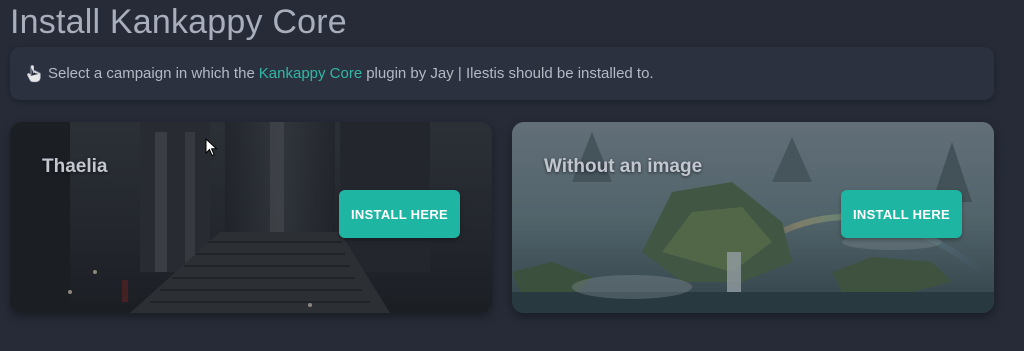 This screenshot has height=351, width=1024. What do you see at coordinates (151, 73) in the screenshot?
I see `notice-text-before: Select a campaign in which the` at bounding box center [151, 73].